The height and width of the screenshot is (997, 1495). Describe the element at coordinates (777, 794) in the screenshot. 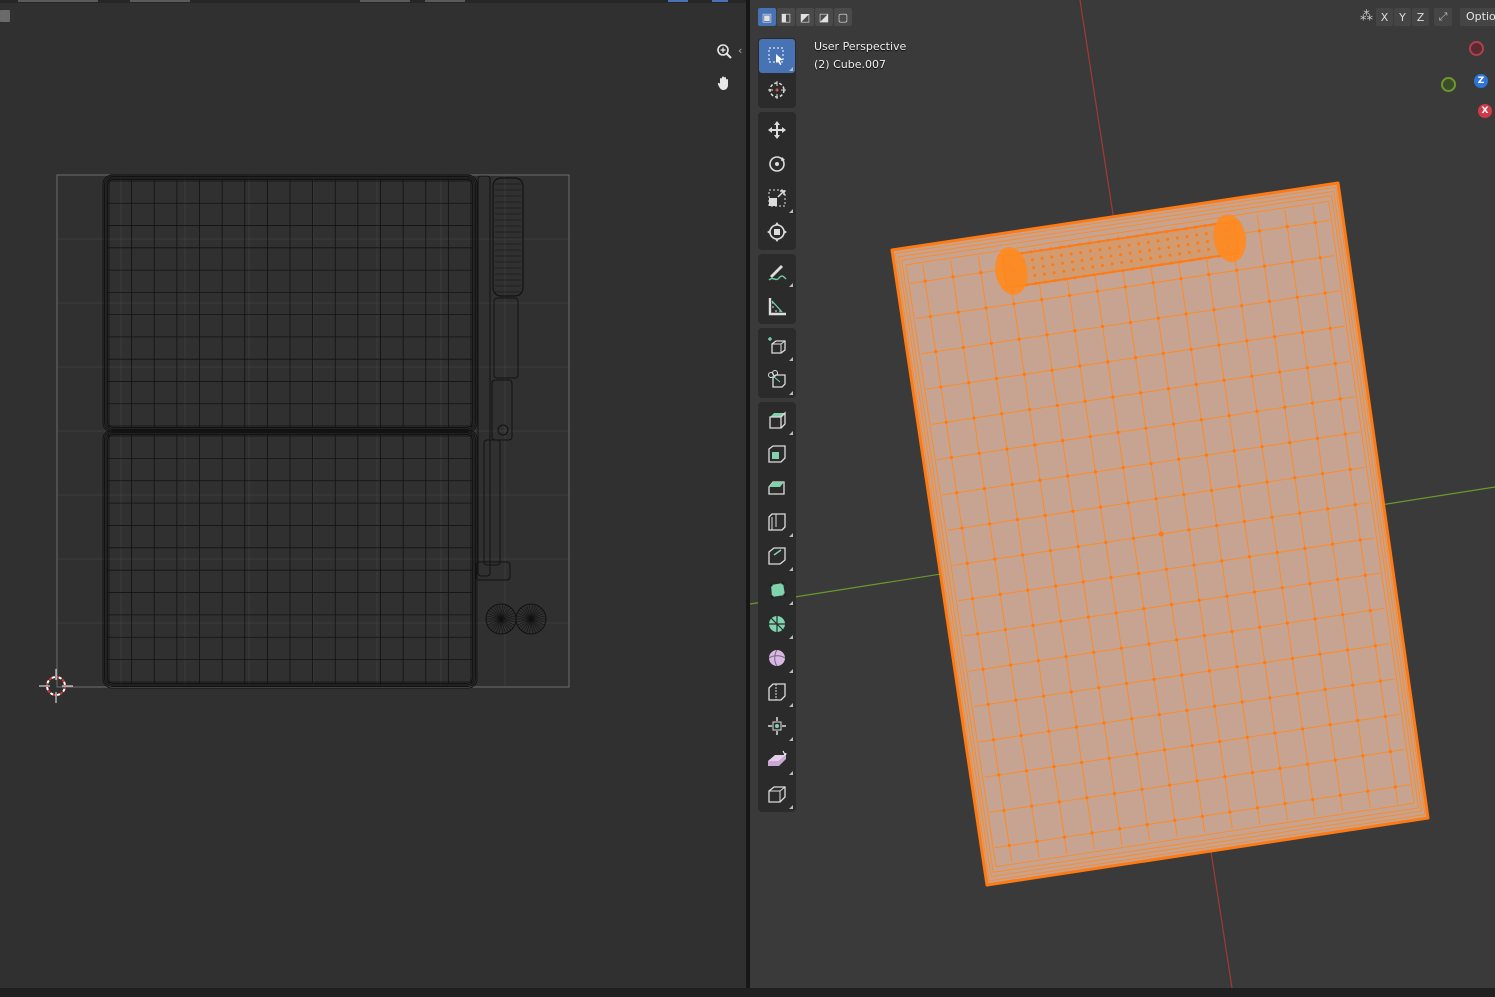

I see `rip-region-icon` at that location.